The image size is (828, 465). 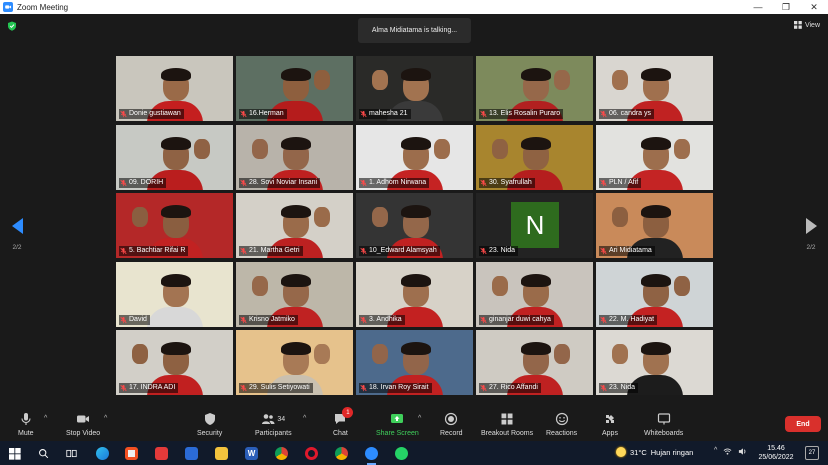 What do you see at coordinates (251, 453) in the screenshot?
I see `word-icon: W` at bounding box center [251, 453].